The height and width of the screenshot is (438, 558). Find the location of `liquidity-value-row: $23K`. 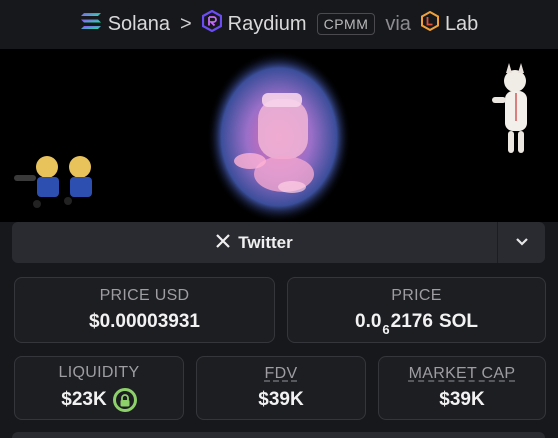

liquidity-value-row: $23K is located at coordinates (99, 400).